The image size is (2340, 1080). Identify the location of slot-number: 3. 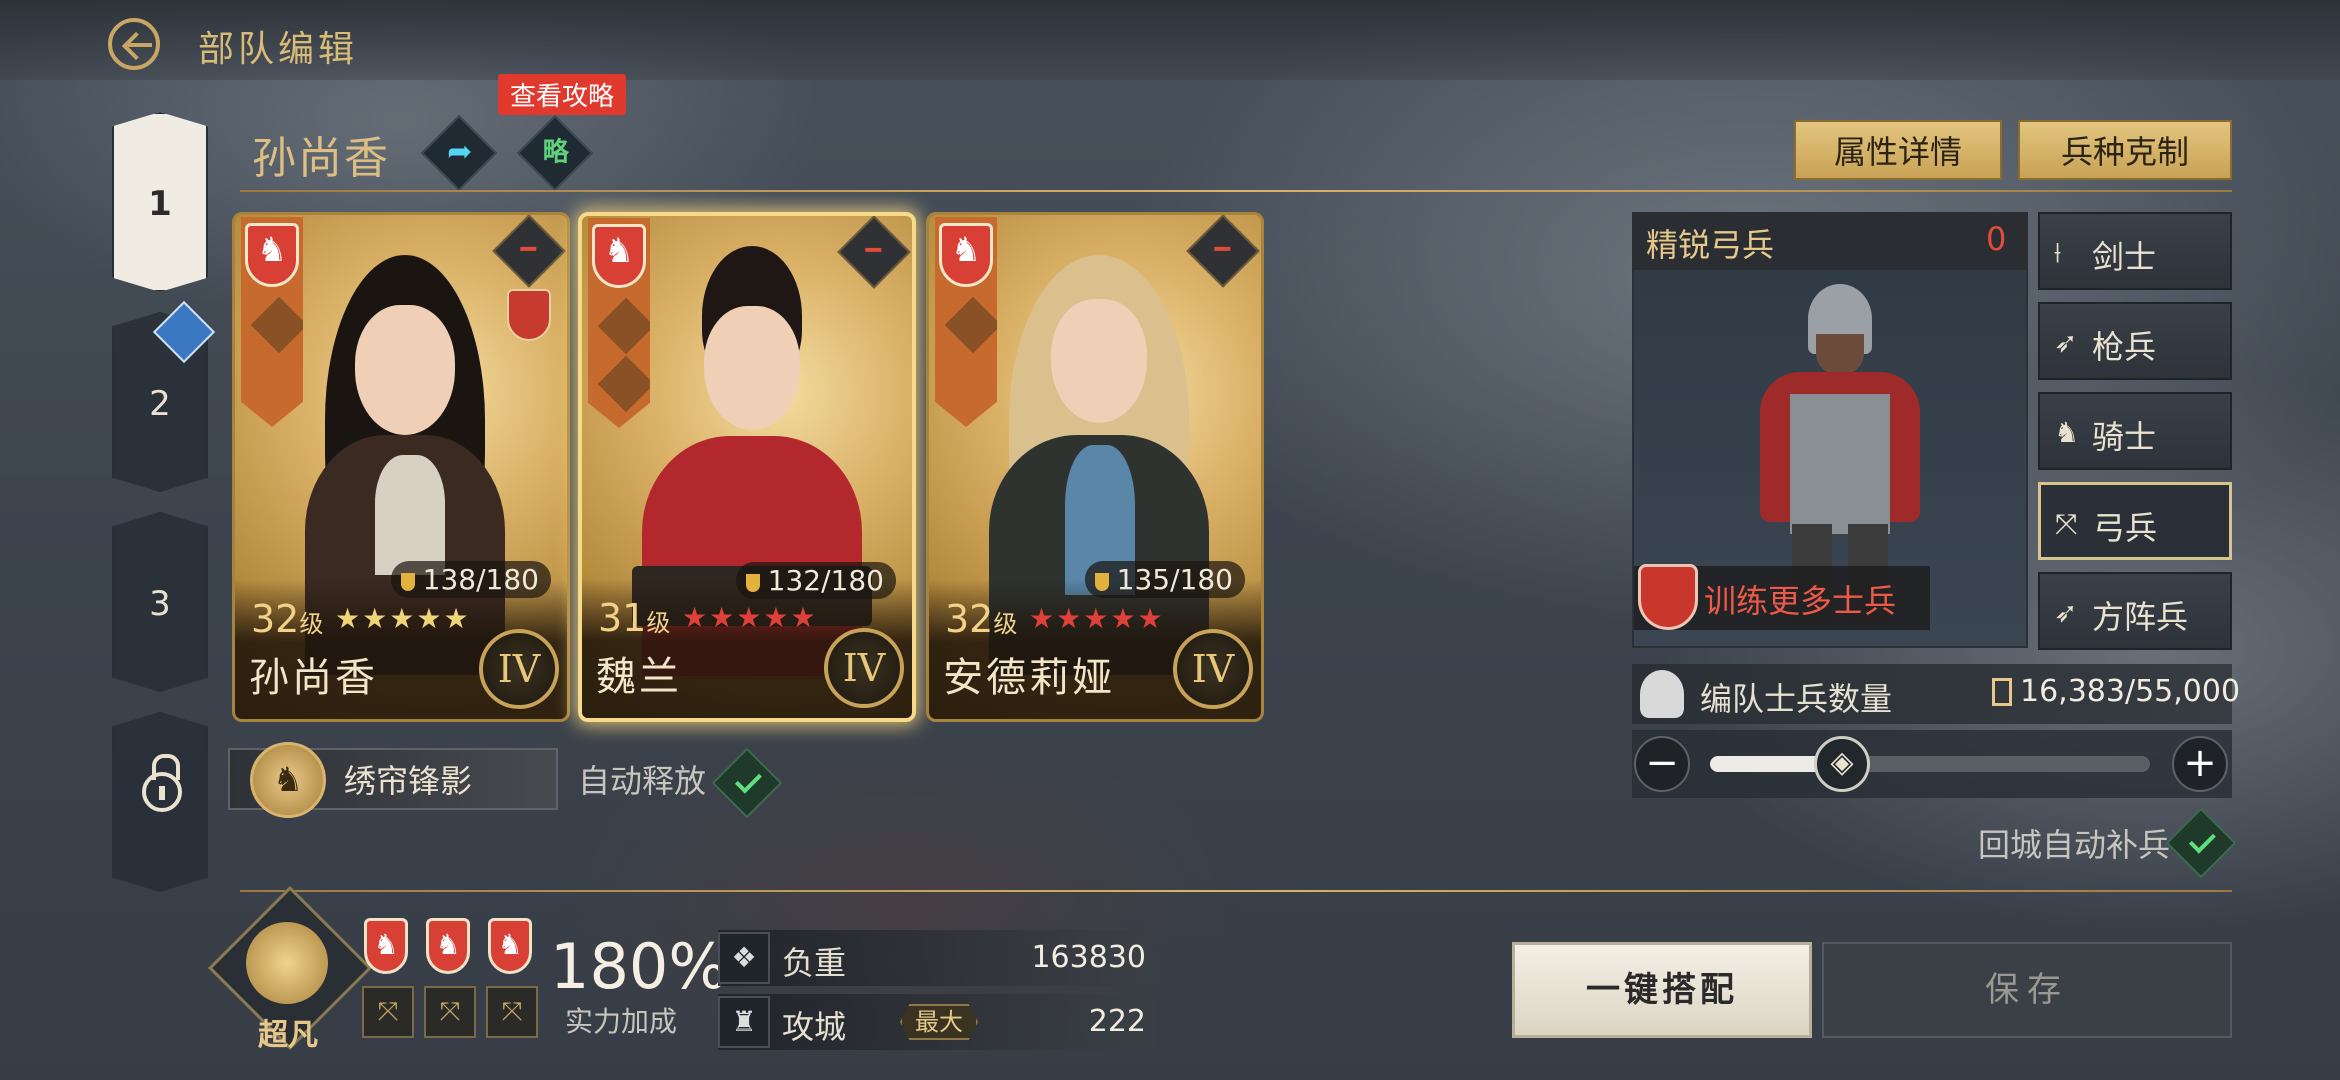
(160, 604).